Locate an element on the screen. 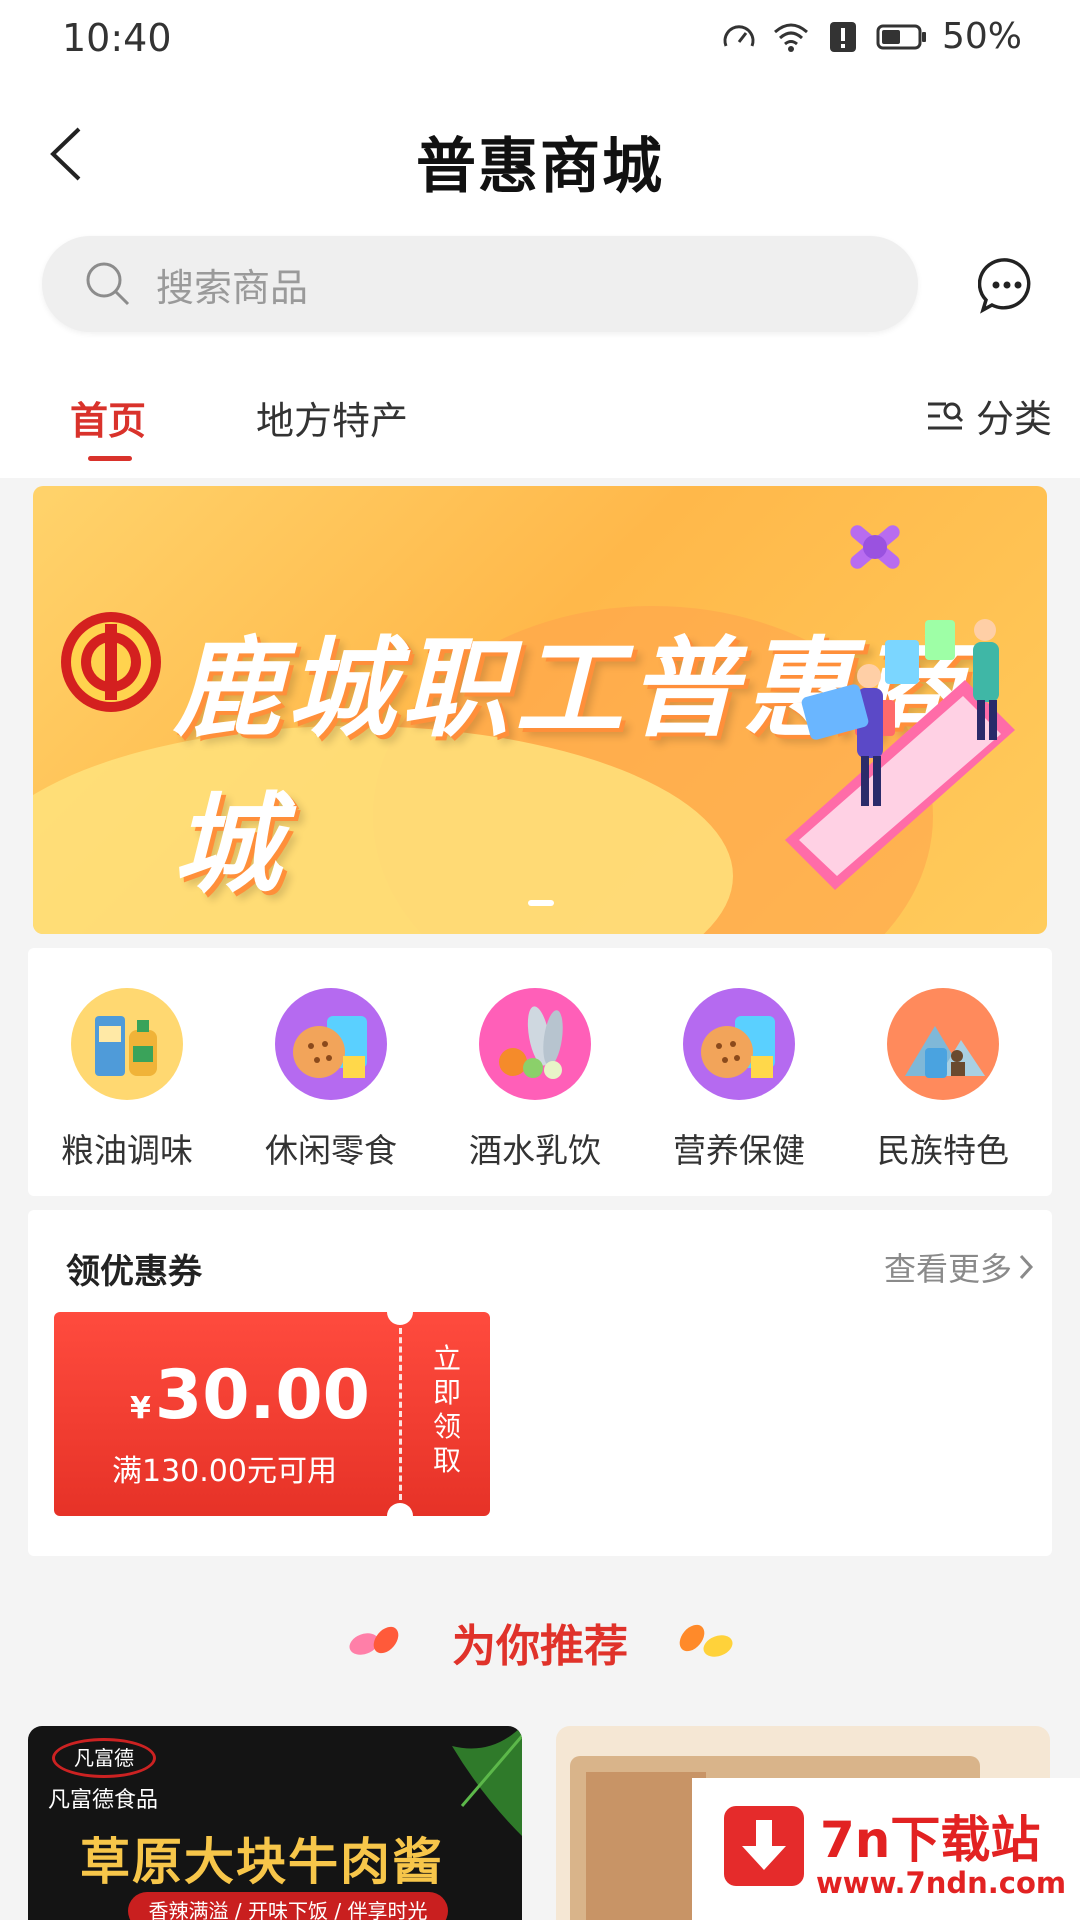 The image size is (1080, 1920). coupon-condition: 满130.00元可用 is located at coordinates (224, 1471).